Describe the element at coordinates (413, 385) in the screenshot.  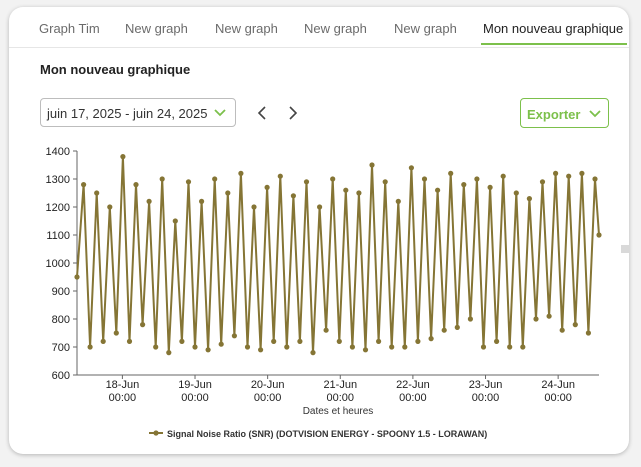
I see `x-tick-date-label: 22-Jun` at that location.